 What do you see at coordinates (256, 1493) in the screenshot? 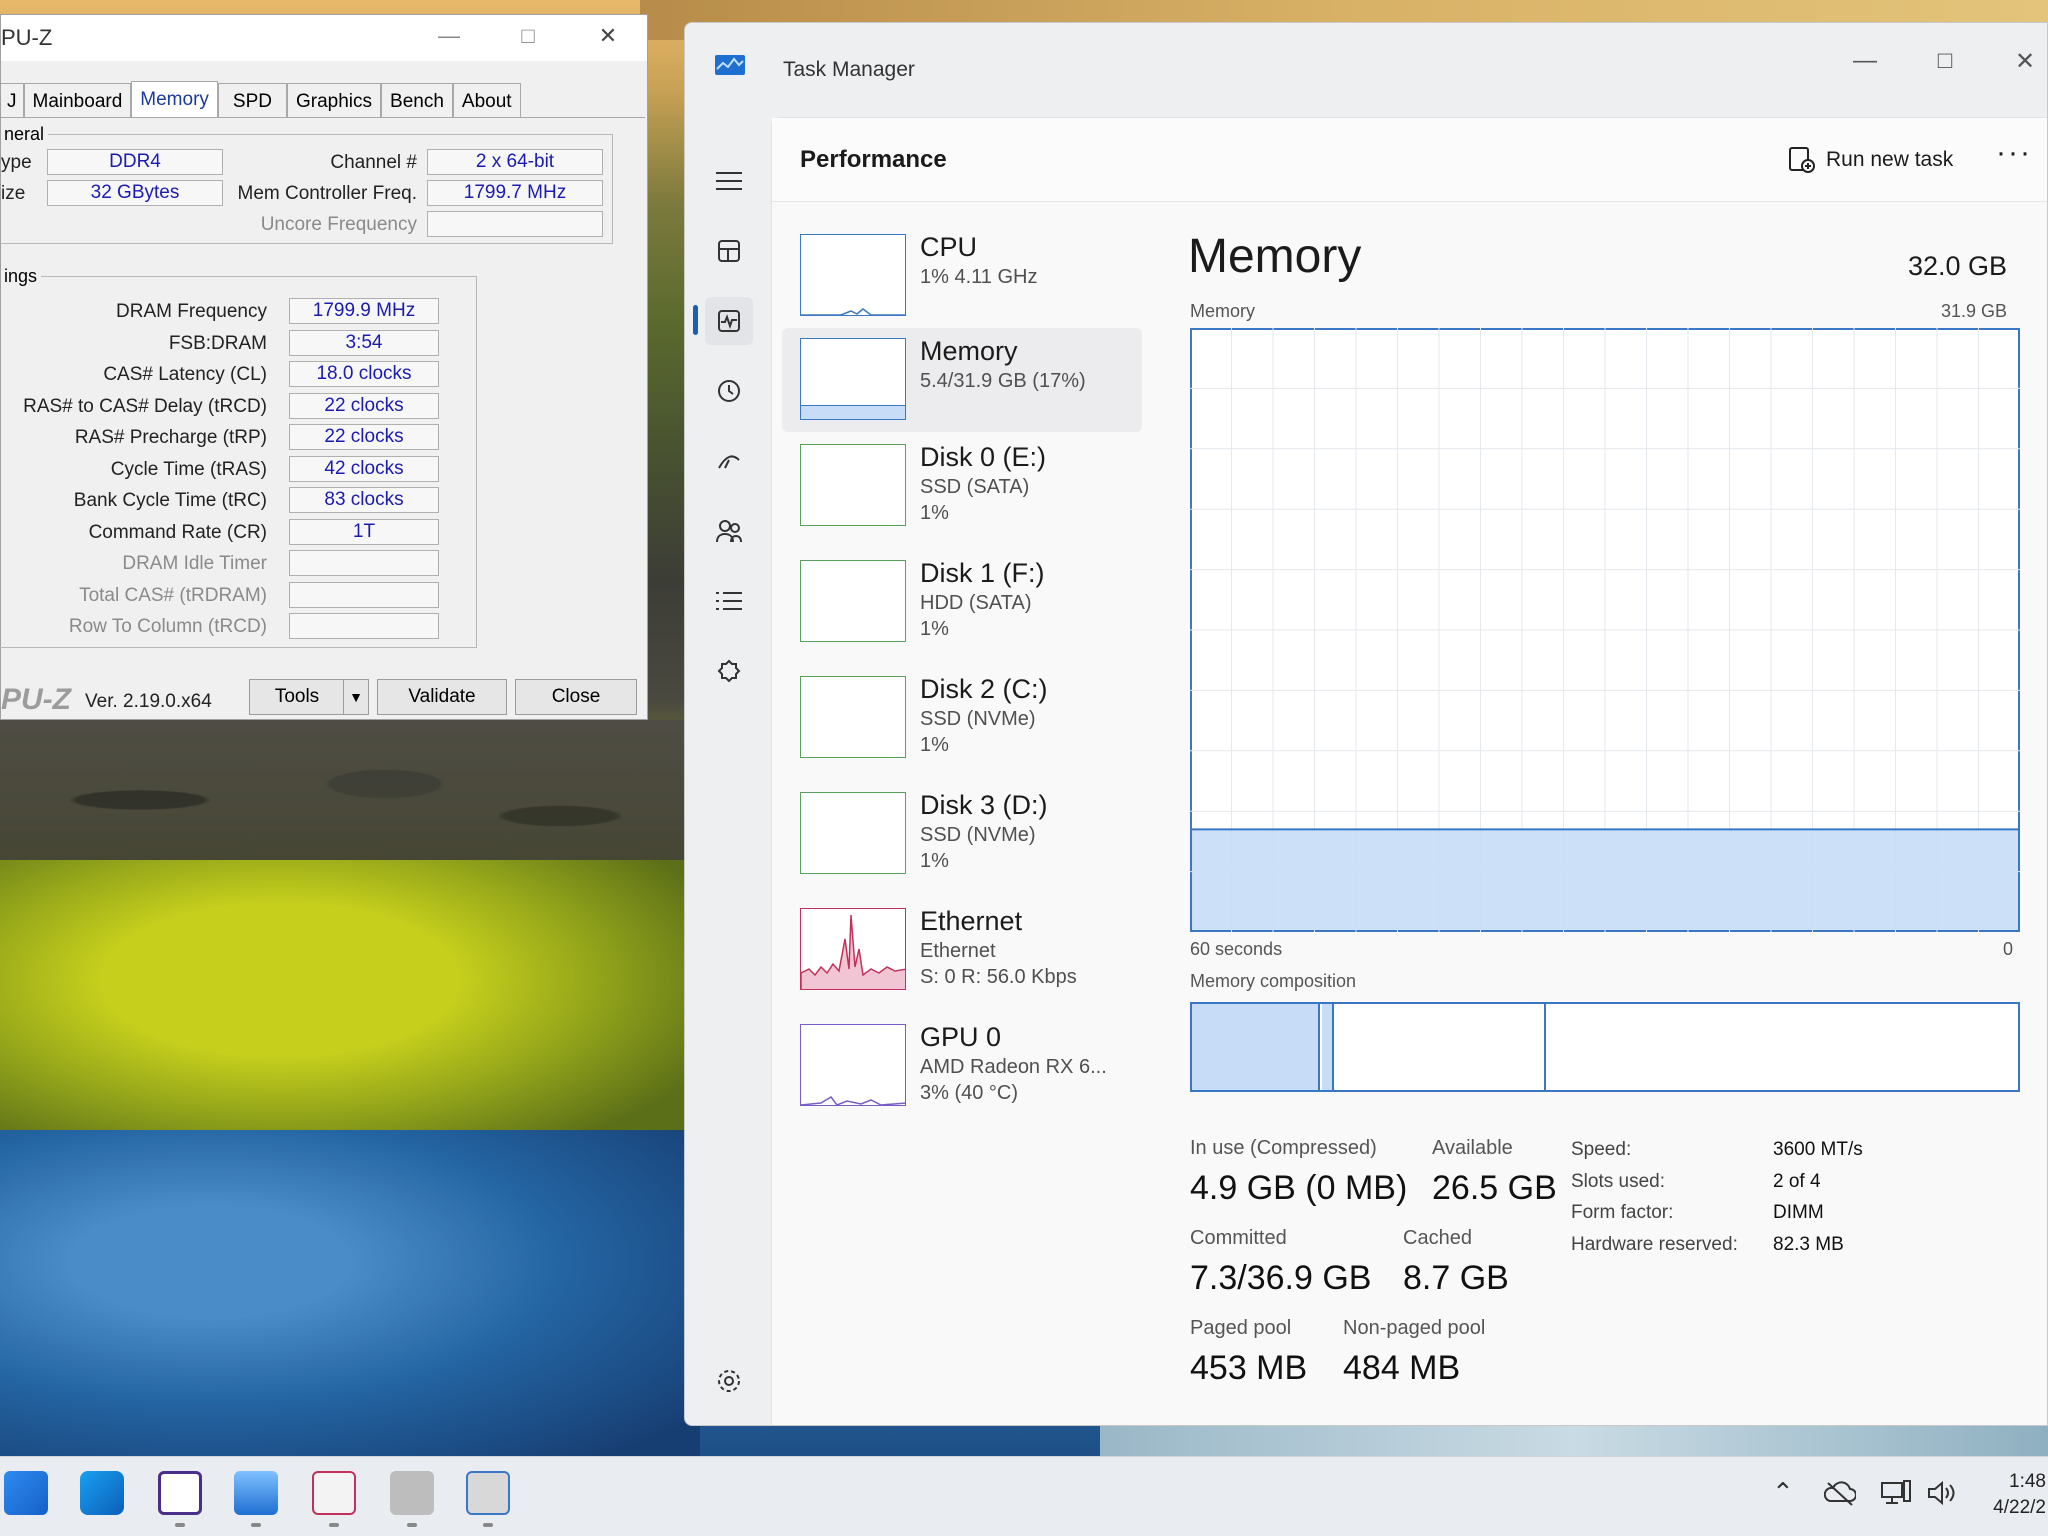
I see `taskbar-taskmanager-app` at bounding box center [256, 1493].